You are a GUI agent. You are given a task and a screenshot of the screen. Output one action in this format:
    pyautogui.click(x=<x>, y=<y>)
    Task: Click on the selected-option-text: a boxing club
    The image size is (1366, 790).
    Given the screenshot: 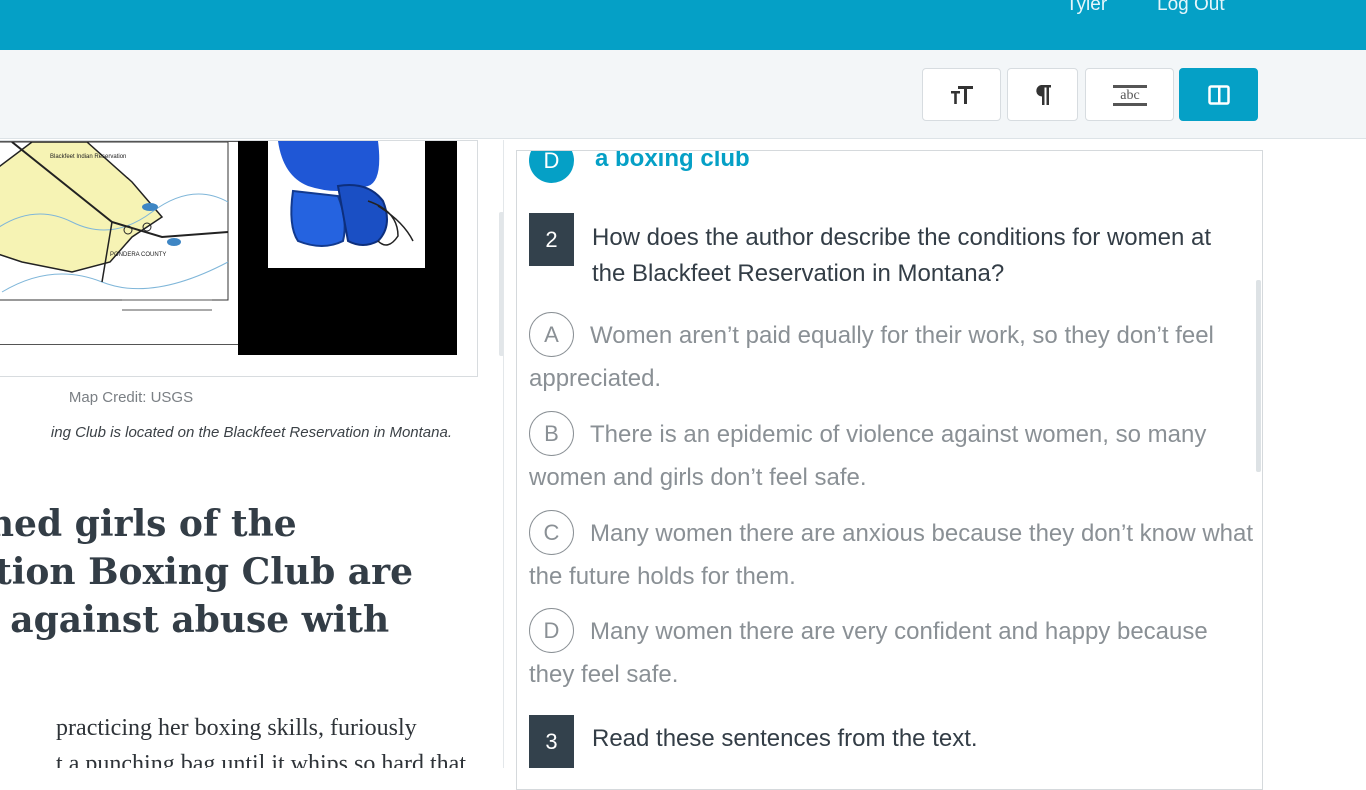 What is the action you would take?
    pyautogui.click(x=672, y=162)
    